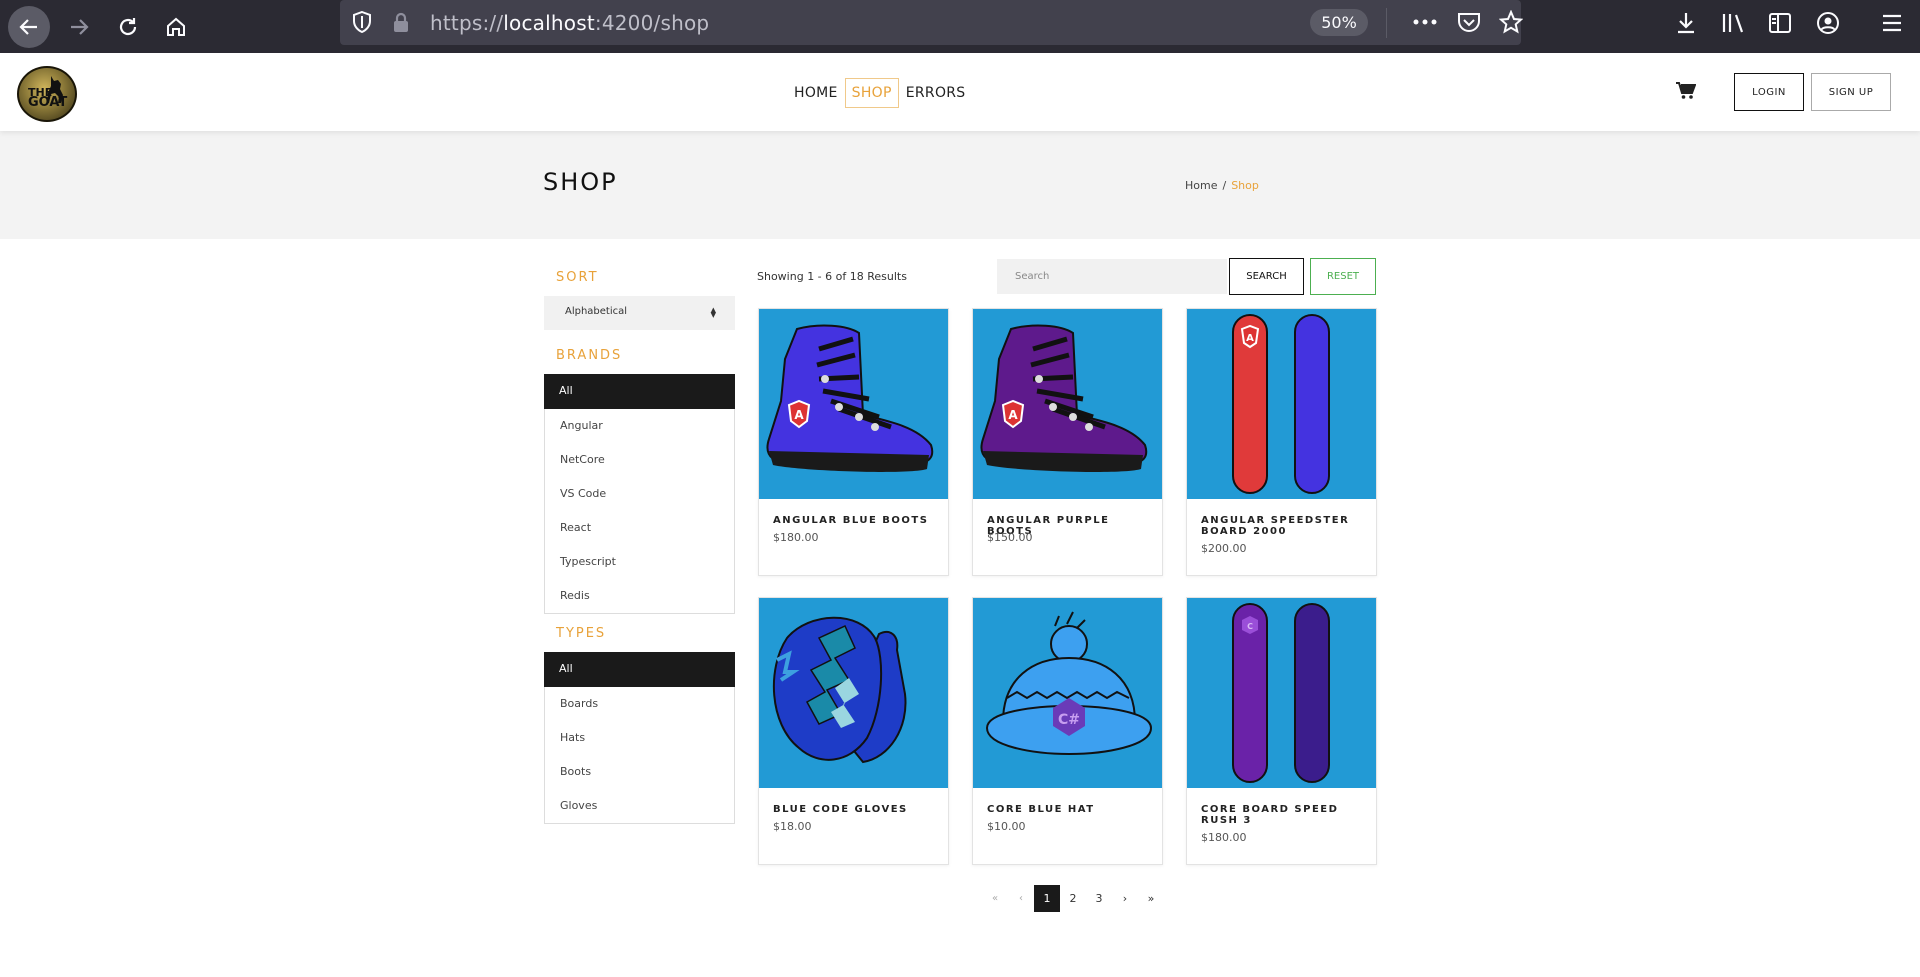 The image size is (1920, 977). What do you see at coordinates (1006, 826) in the screenshot?
I see `product-price: $10.00` at bounding box center [1006, 826].